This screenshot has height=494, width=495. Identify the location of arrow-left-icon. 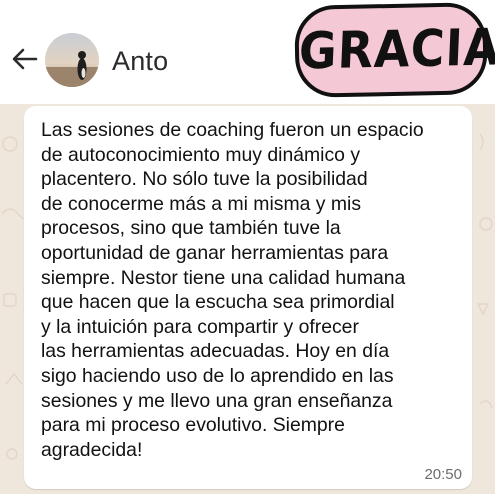
(25, 59).